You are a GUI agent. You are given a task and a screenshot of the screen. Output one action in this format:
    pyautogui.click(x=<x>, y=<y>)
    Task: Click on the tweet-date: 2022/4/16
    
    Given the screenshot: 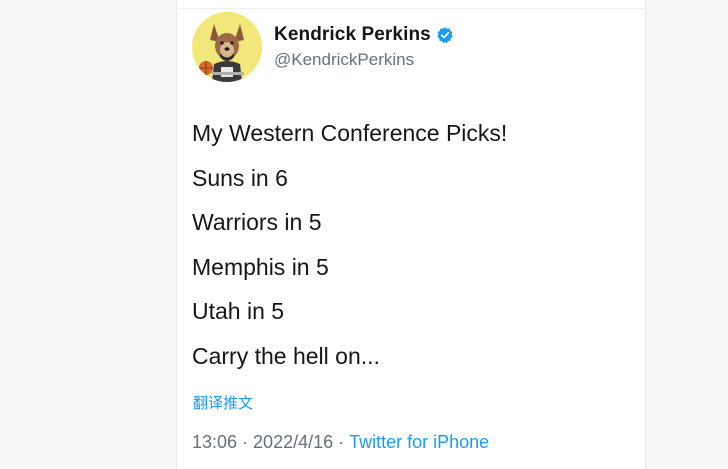 What is the action you would take?
    pyautogui.click(x=293, y=442)
    